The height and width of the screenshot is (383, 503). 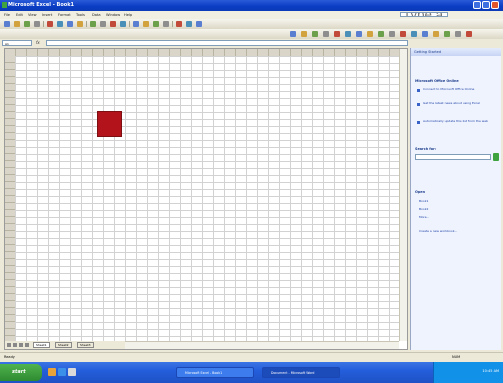 What do you see at coordinates (93, 24) in the screenshot?
I see `paste-icon` at bounding box center [93, 24].